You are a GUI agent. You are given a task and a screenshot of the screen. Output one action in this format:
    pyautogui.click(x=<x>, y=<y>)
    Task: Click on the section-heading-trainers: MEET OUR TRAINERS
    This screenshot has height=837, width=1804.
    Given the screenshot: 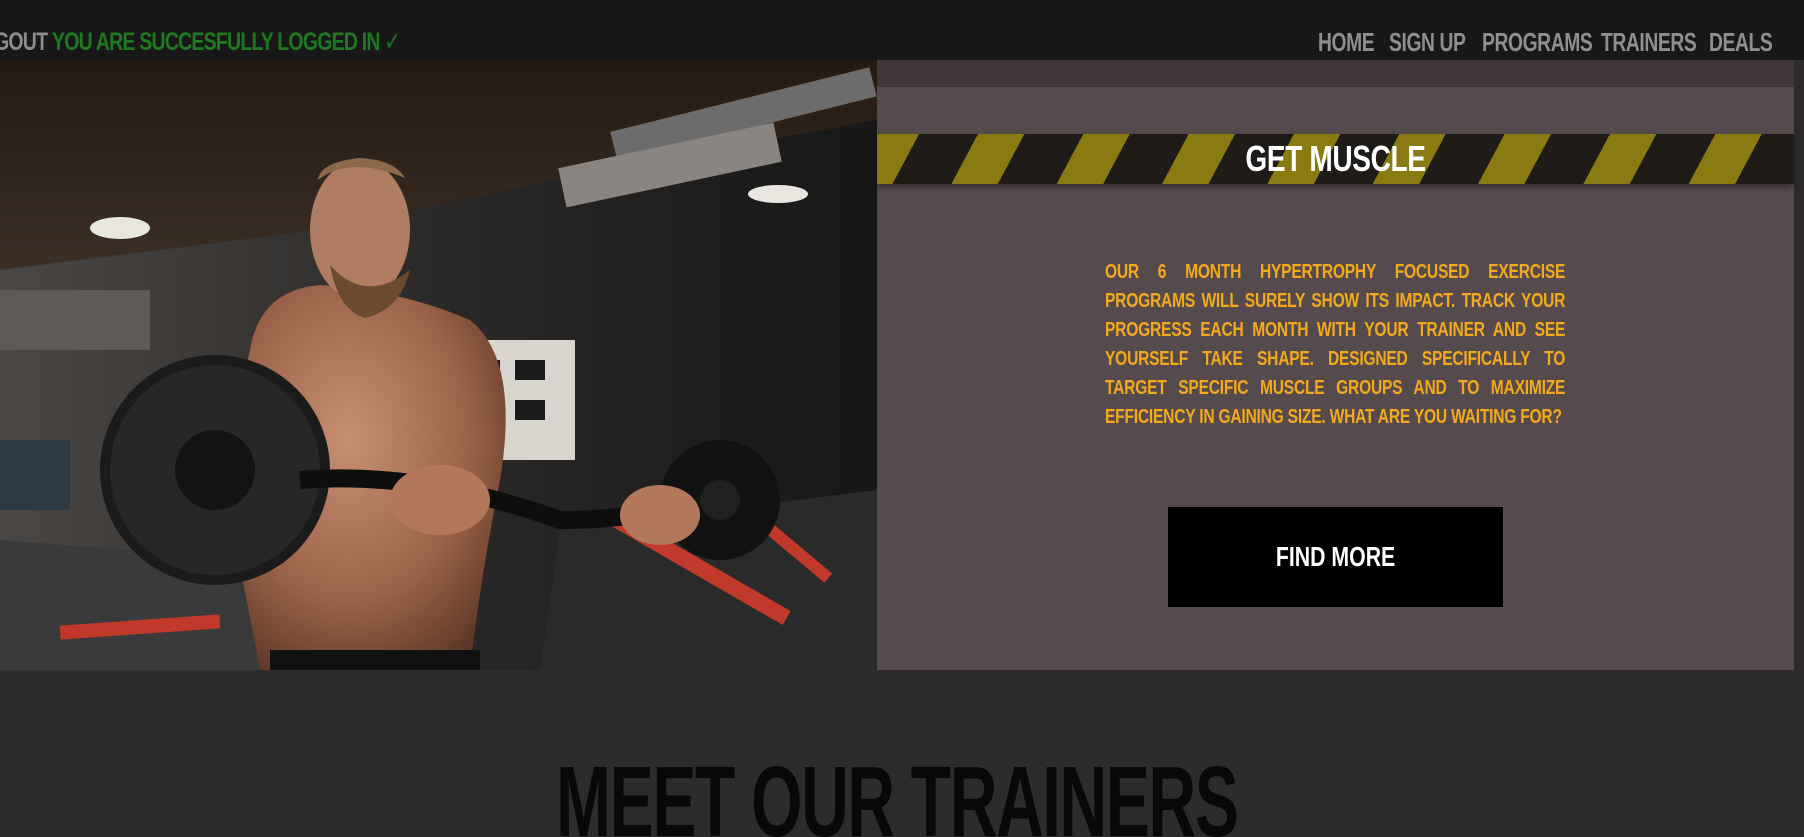 What is the action you would take?
    pyautogui.click(x=897, y=791)
    